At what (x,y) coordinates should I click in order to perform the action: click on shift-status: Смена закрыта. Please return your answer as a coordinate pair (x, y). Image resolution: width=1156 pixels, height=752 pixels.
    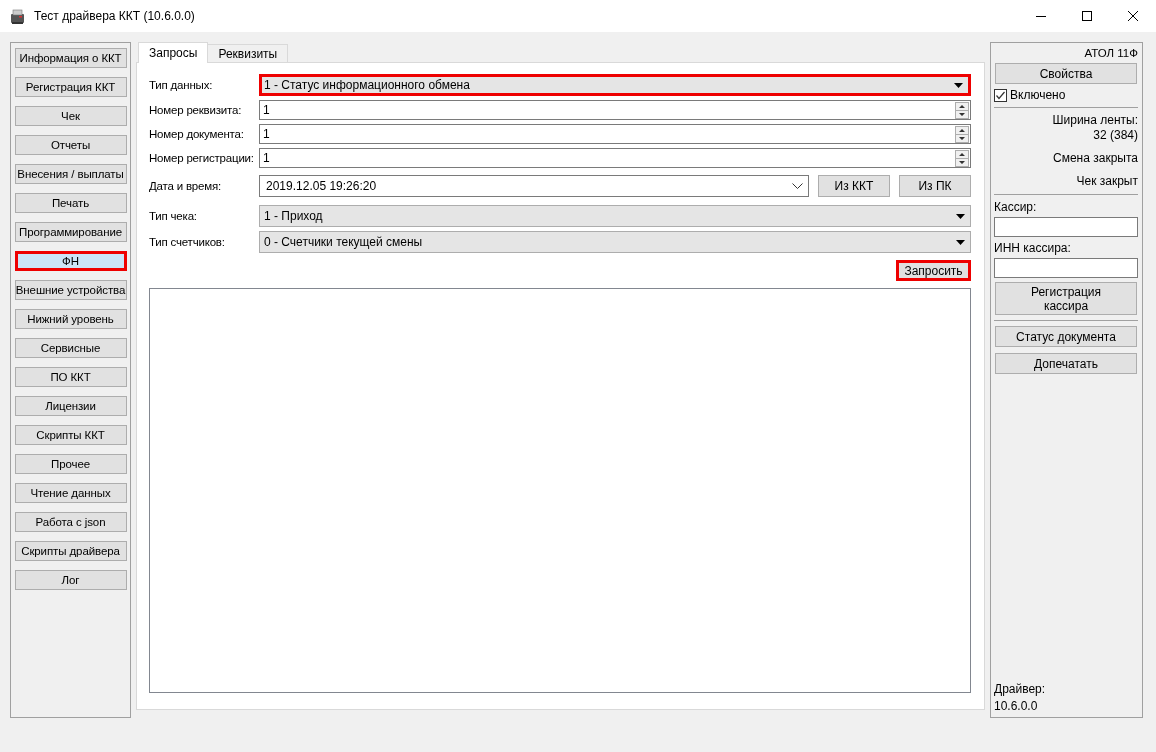
    Looking at the image, I should click on (1095, 158).